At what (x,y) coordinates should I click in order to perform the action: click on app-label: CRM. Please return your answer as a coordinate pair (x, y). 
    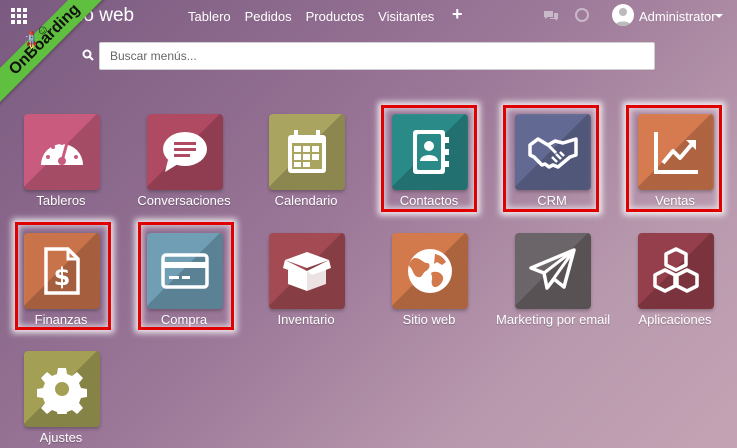
    Looking at the image, I should click on (552, 200).